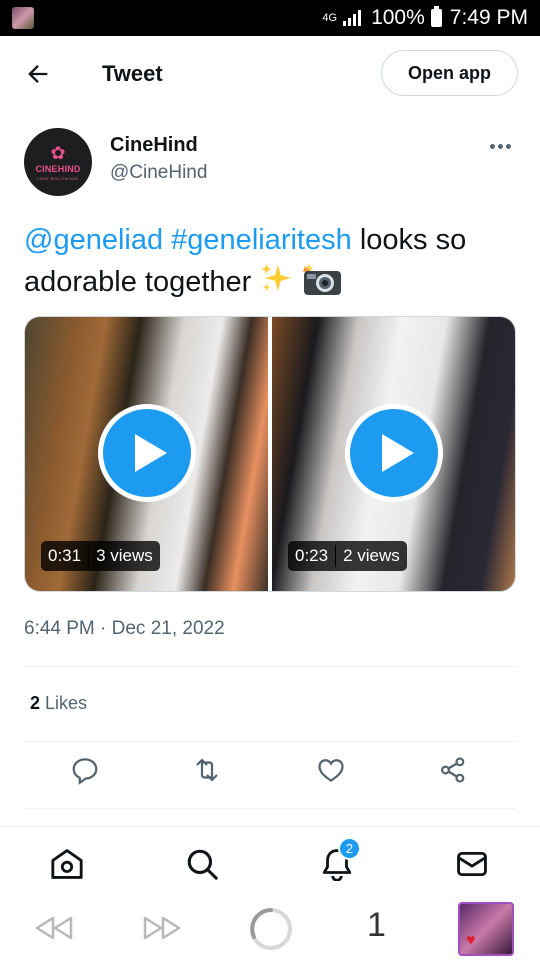  Describe the element at coordinates (322, 279) in the screenshot. I see `camera-flash-icon` at that location.